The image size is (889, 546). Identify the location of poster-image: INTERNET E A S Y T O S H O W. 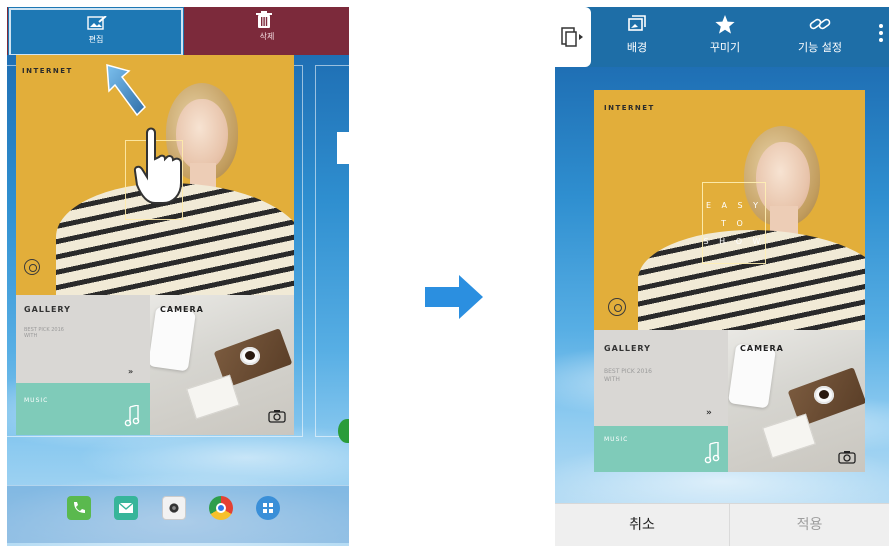
(729, 210).